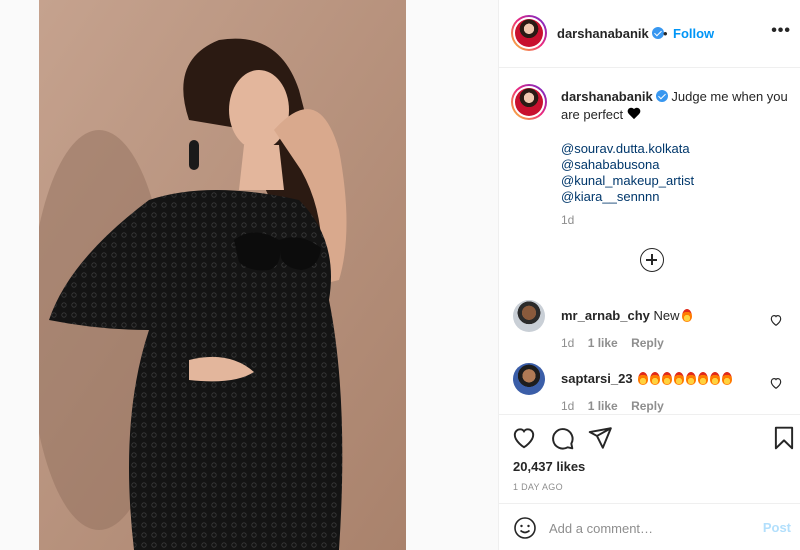 The image size is (800, 550). I want to click on mention-link: @kiara__sennnn, so click(627, 197).